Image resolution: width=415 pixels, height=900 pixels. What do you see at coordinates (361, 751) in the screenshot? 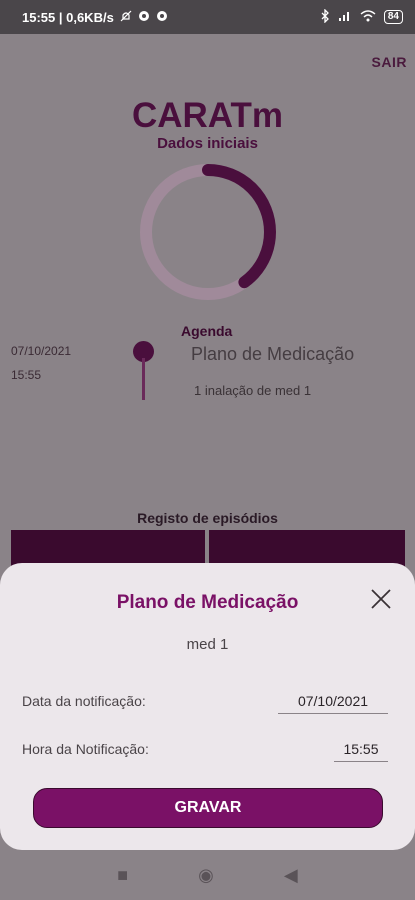
I see `time-field: 15:55` at bounding box center [361, 751].